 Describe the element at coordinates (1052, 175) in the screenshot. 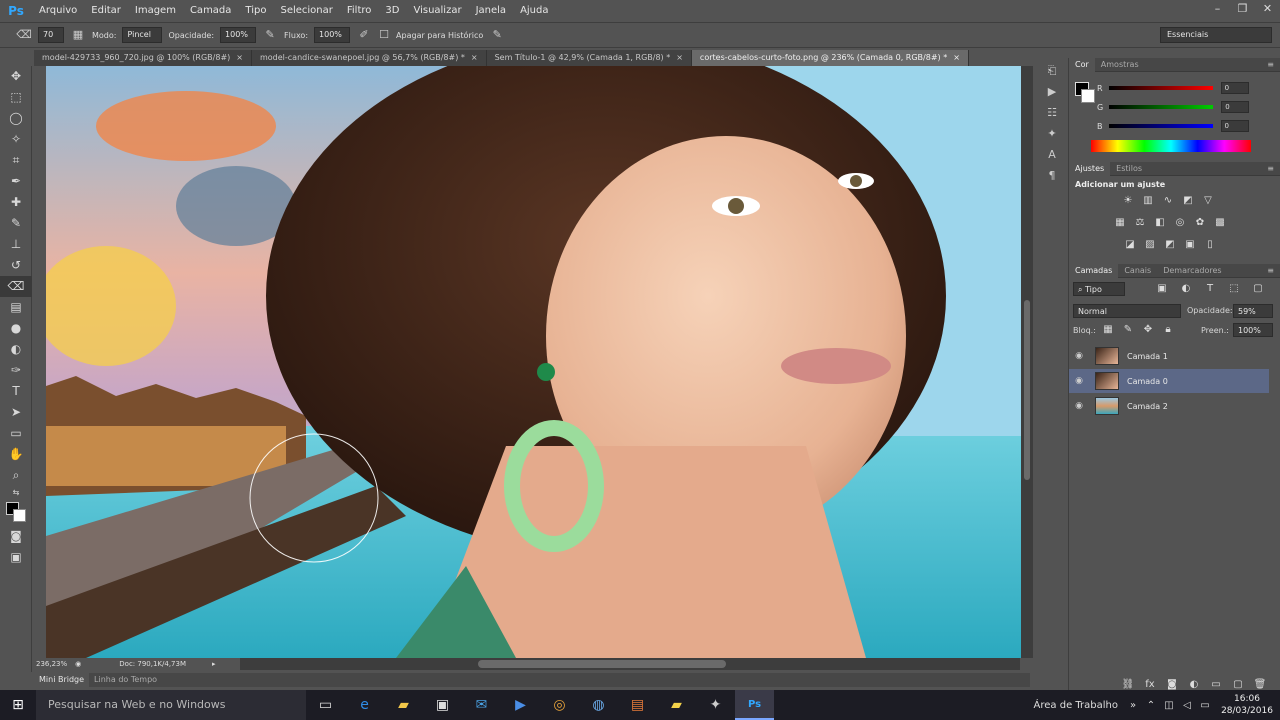

I see `paragraph-panel-icon: ¶` at that location.